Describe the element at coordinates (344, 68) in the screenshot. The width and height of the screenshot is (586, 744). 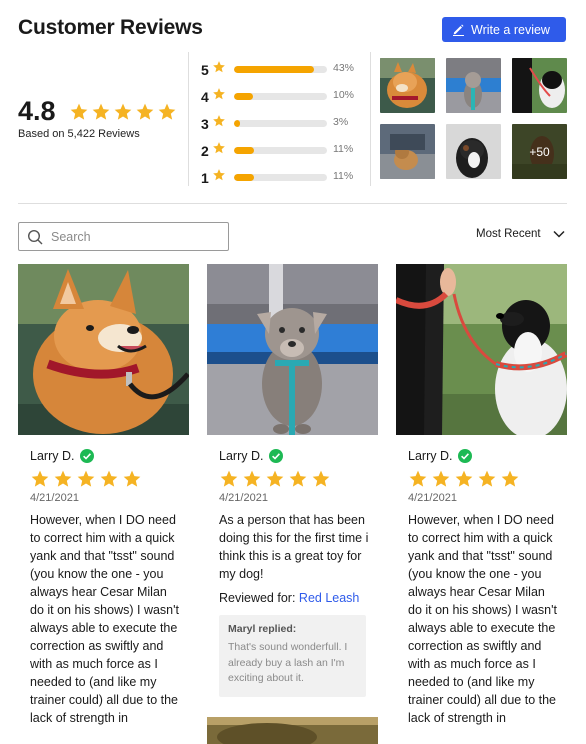
I see `rating-percent: 43%` at that location.